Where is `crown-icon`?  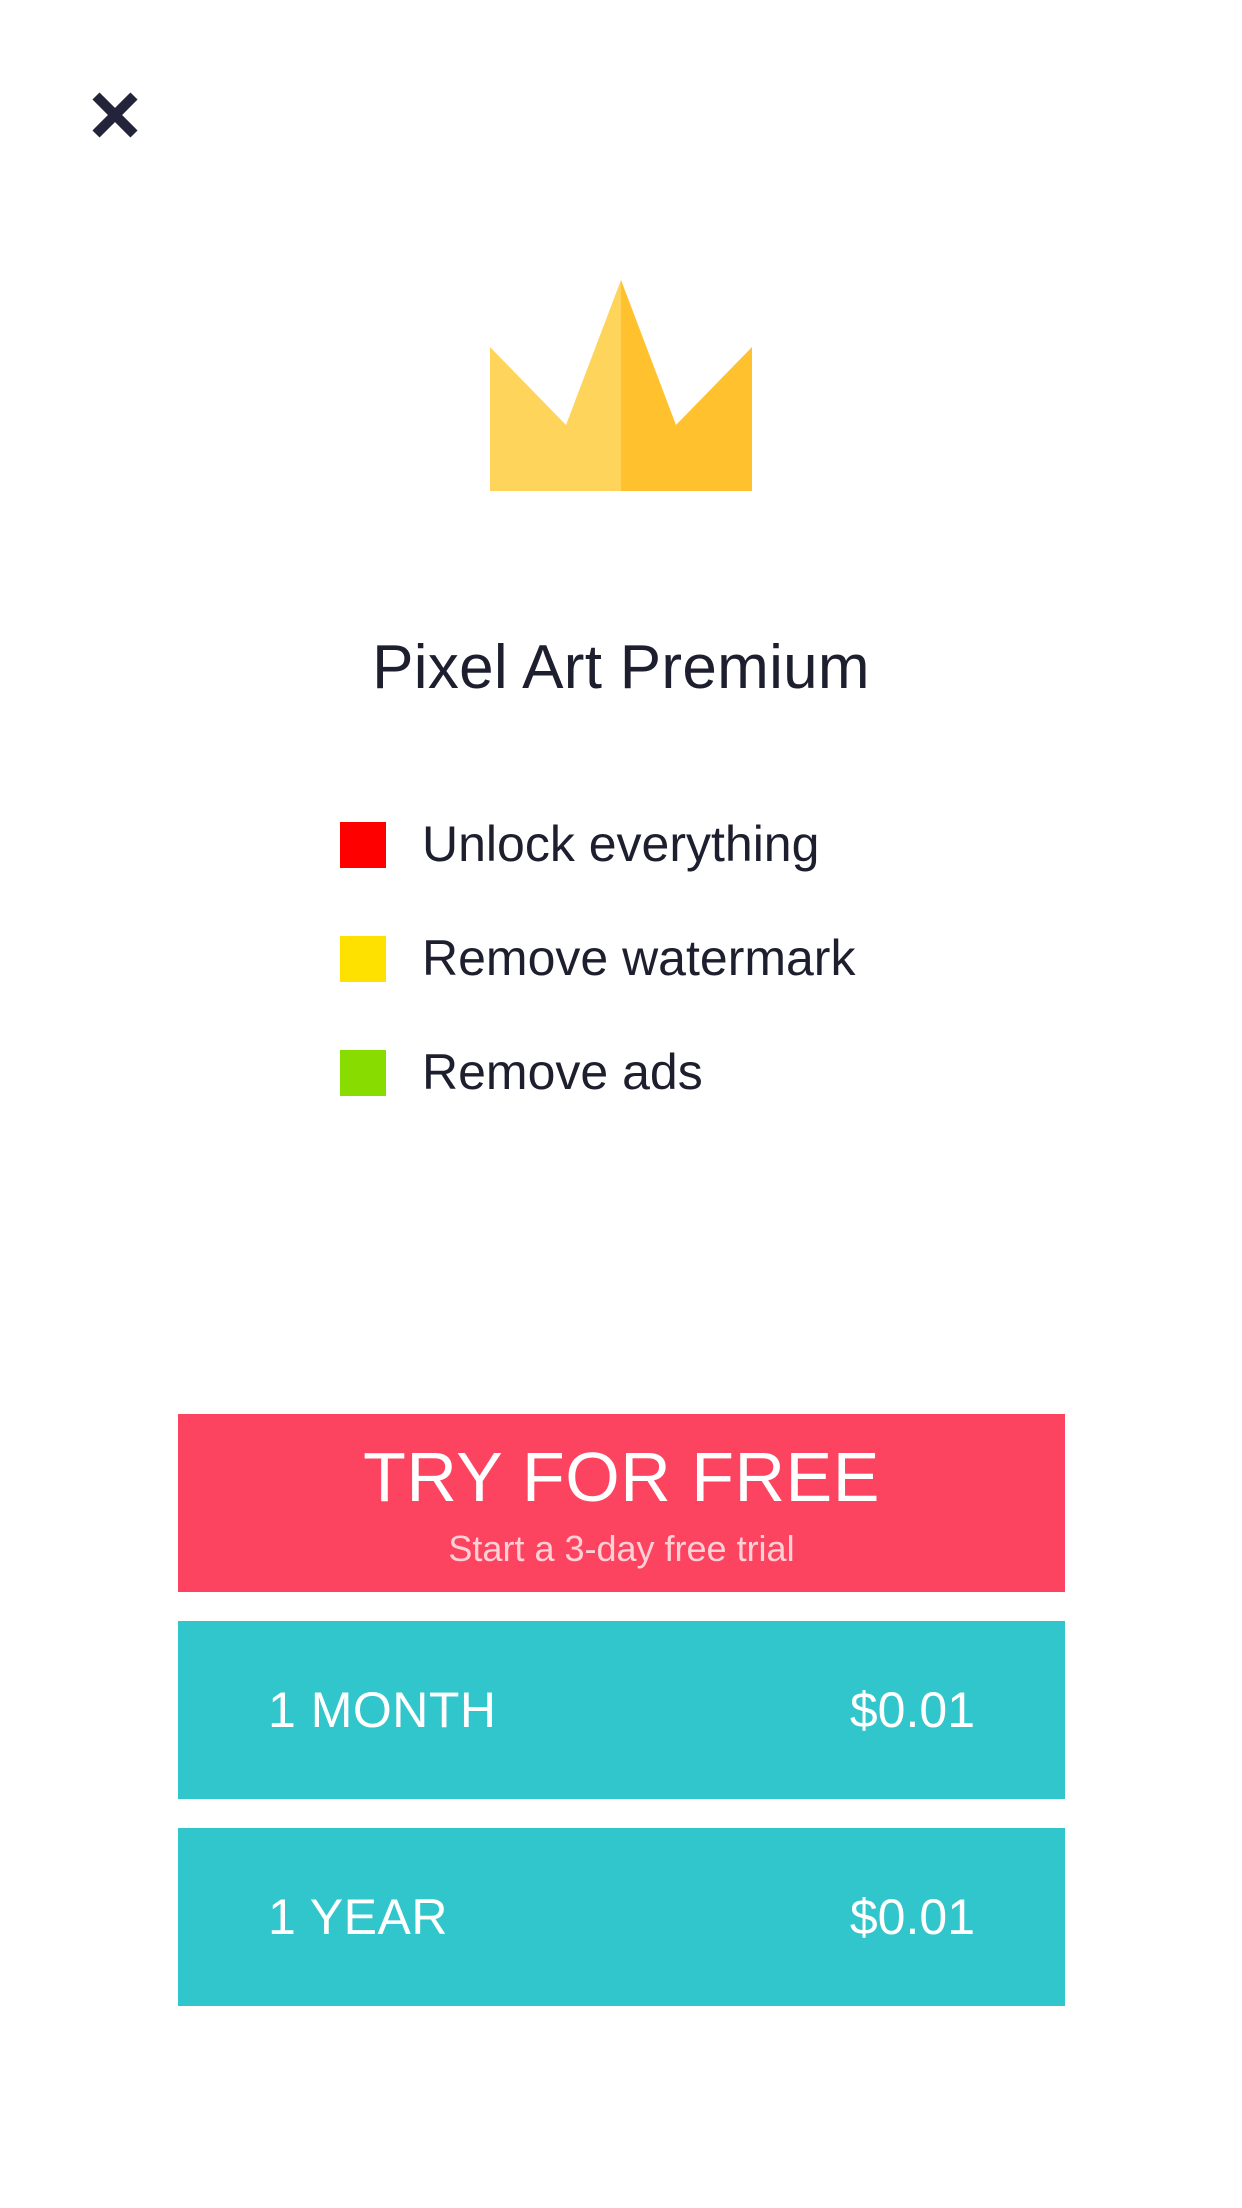 crown-icon is located at coordinates (621, 385).